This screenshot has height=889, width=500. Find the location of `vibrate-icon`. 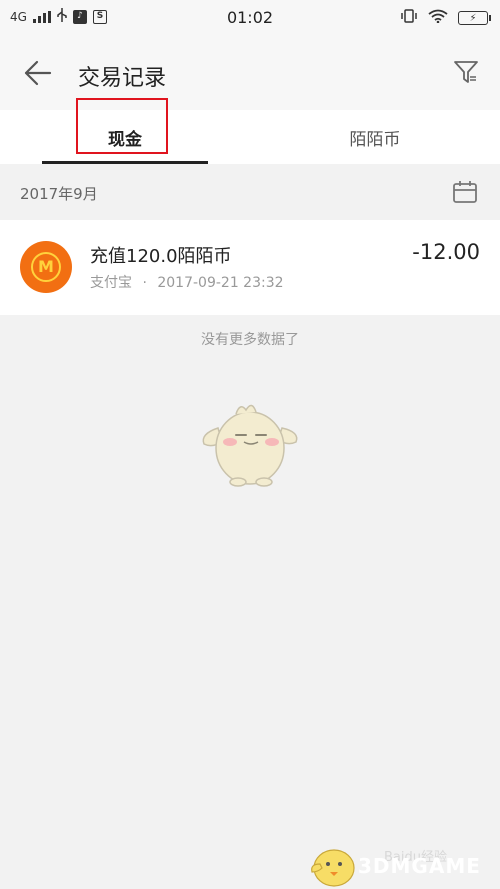

vibrate-icon is located at coordinates (409, 18).